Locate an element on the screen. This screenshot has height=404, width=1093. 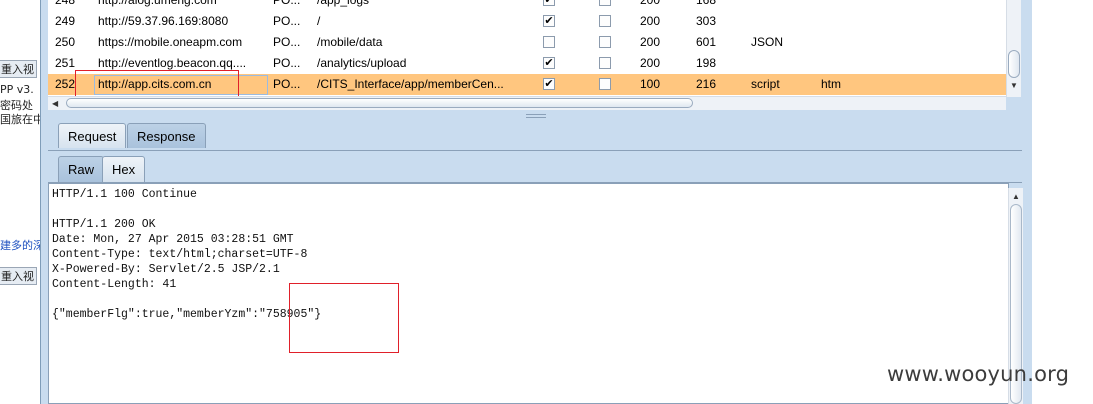
tab-response: Response is located at coordinates (166, 135).